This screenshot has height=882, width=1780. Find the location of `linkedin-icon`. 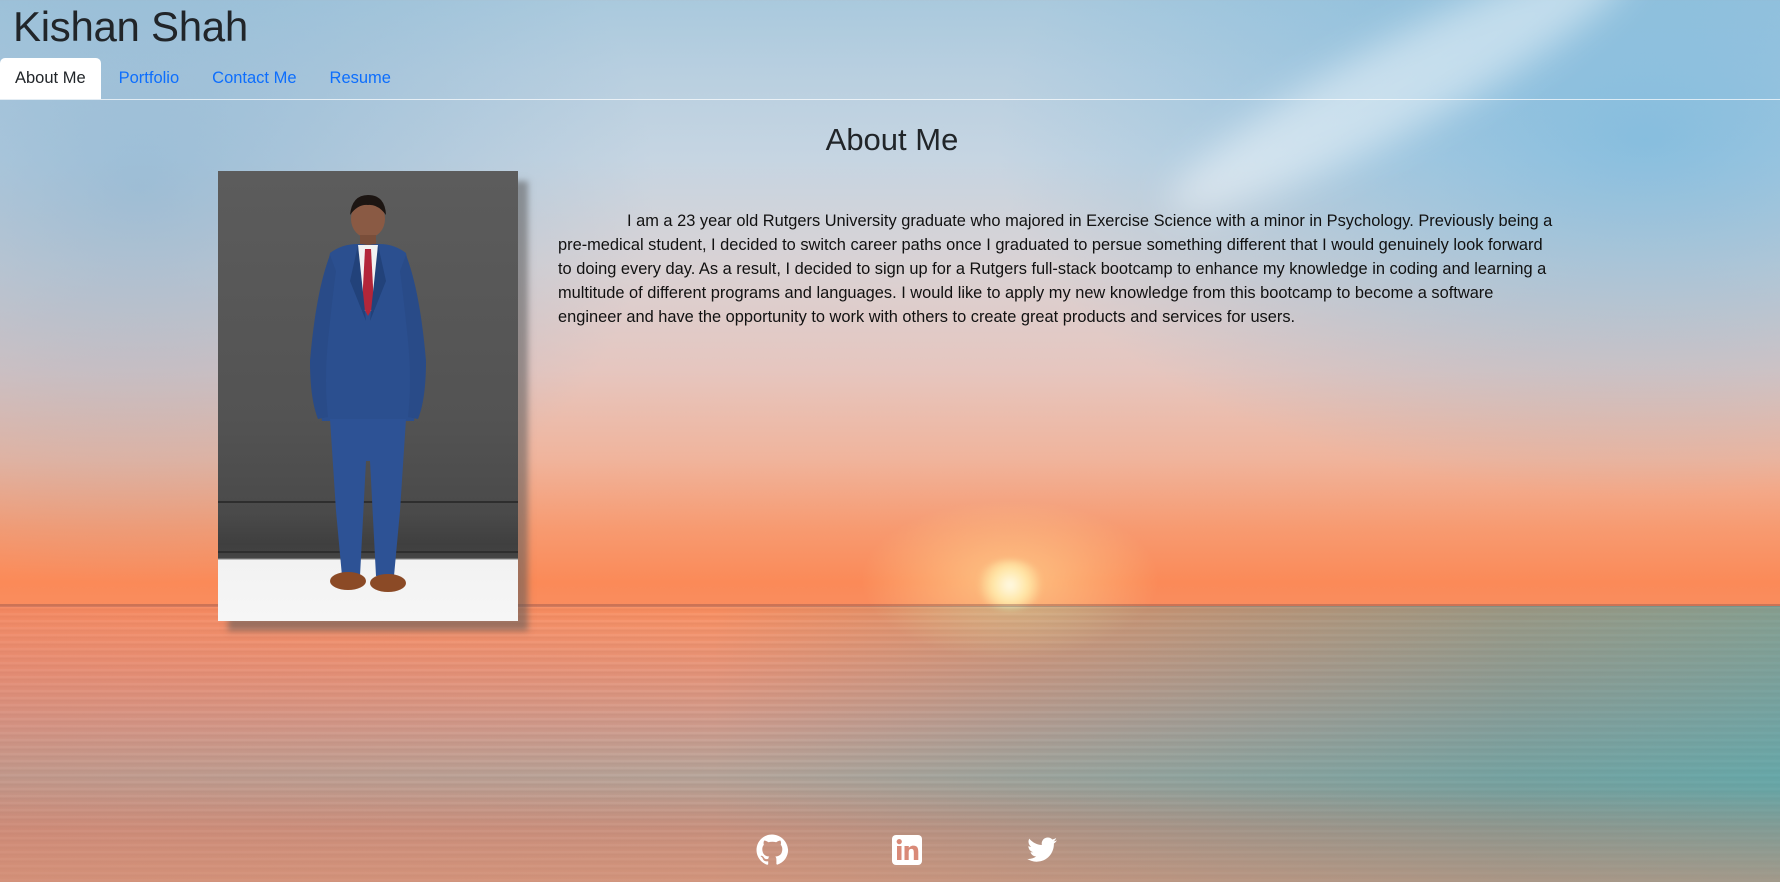

linkedin-icon is located at coordinates (907, 850).